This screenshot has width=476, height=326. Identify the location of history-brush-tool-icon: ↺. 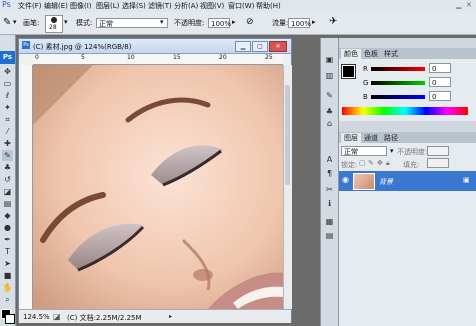
(7, 179).